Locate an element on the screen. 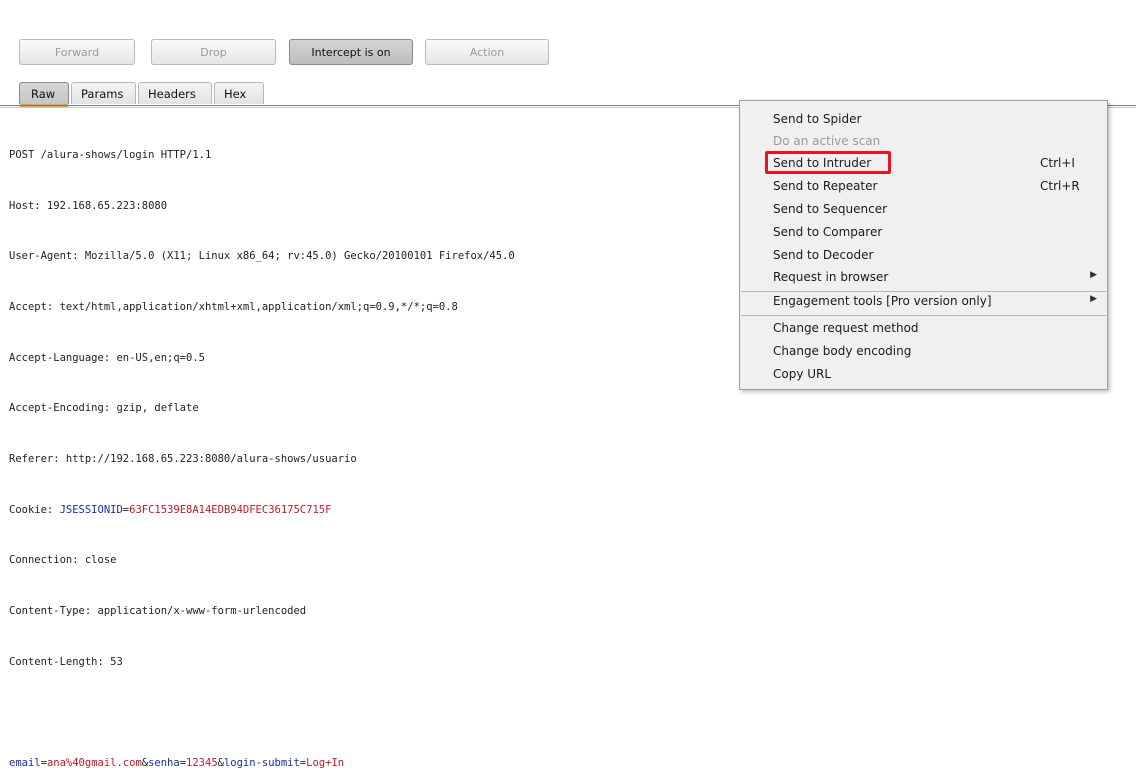  menu-item-shortcut: Ctrl+R is located at coordinates (1060, 186).